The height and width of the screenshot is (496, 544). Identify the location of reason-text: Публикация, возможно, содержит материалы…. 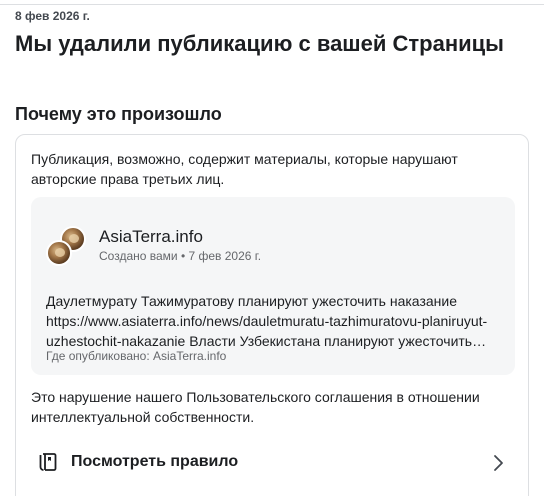
(244, 169).